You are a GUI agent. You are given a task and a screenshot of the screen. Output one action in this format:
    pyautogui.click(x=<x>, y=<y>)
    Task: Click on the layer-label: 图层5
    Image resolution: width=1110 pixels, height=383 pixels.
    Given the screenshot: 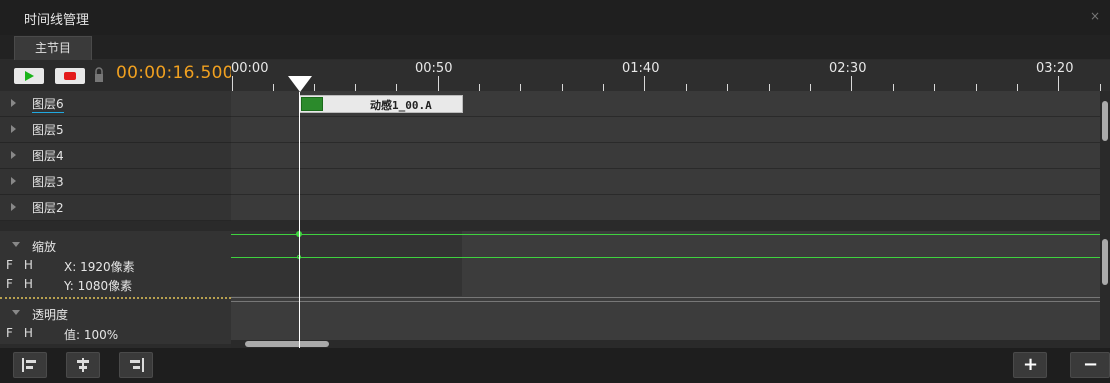 What is the action you would take?
    pyautogui.click(x=48, y=130)
    